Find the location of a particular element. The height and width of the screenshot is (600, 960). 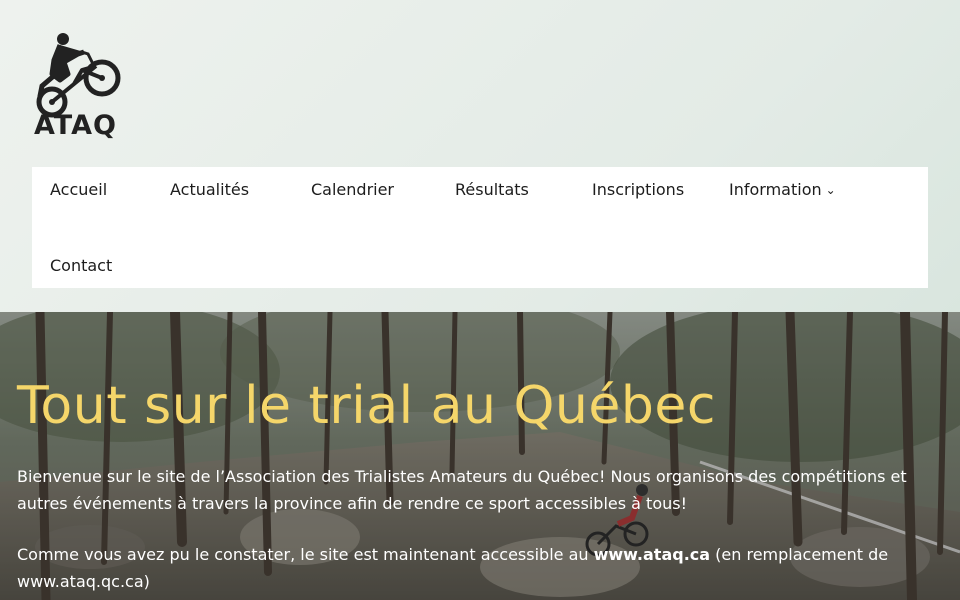

hero-title: Tout sur le trial au Québec is located at coordinates (366, 406).